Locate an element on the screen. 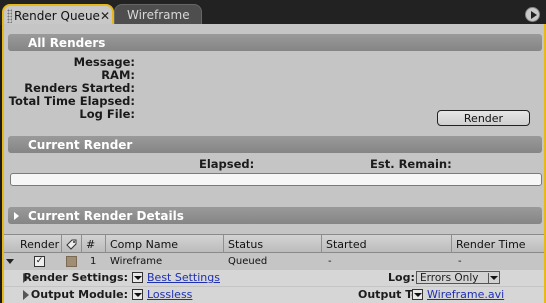 Image resolution: width=546 pixels, height=303 pixels. est-remain-label: Est. Remain: is located at coordinates (411, 164).